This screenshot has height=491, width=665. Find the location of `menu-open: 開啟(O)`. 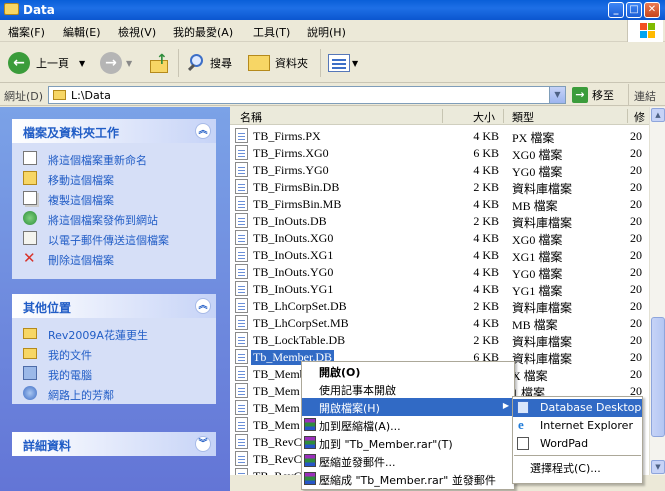

menu-open: 開啟(O) is located at coordinates (408, 371).